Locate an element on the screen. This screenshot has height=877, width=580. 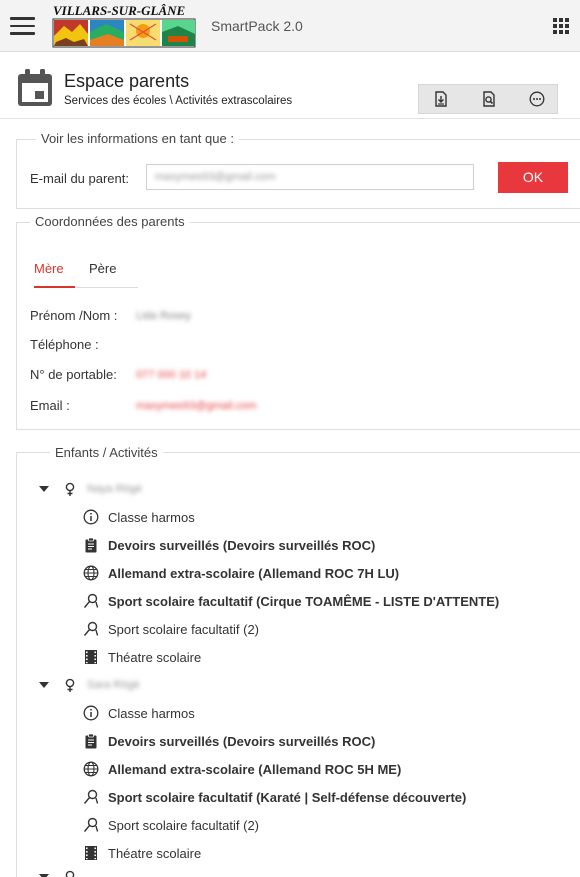
child-name: Sara Rögé is located at coordinates (113, 685).